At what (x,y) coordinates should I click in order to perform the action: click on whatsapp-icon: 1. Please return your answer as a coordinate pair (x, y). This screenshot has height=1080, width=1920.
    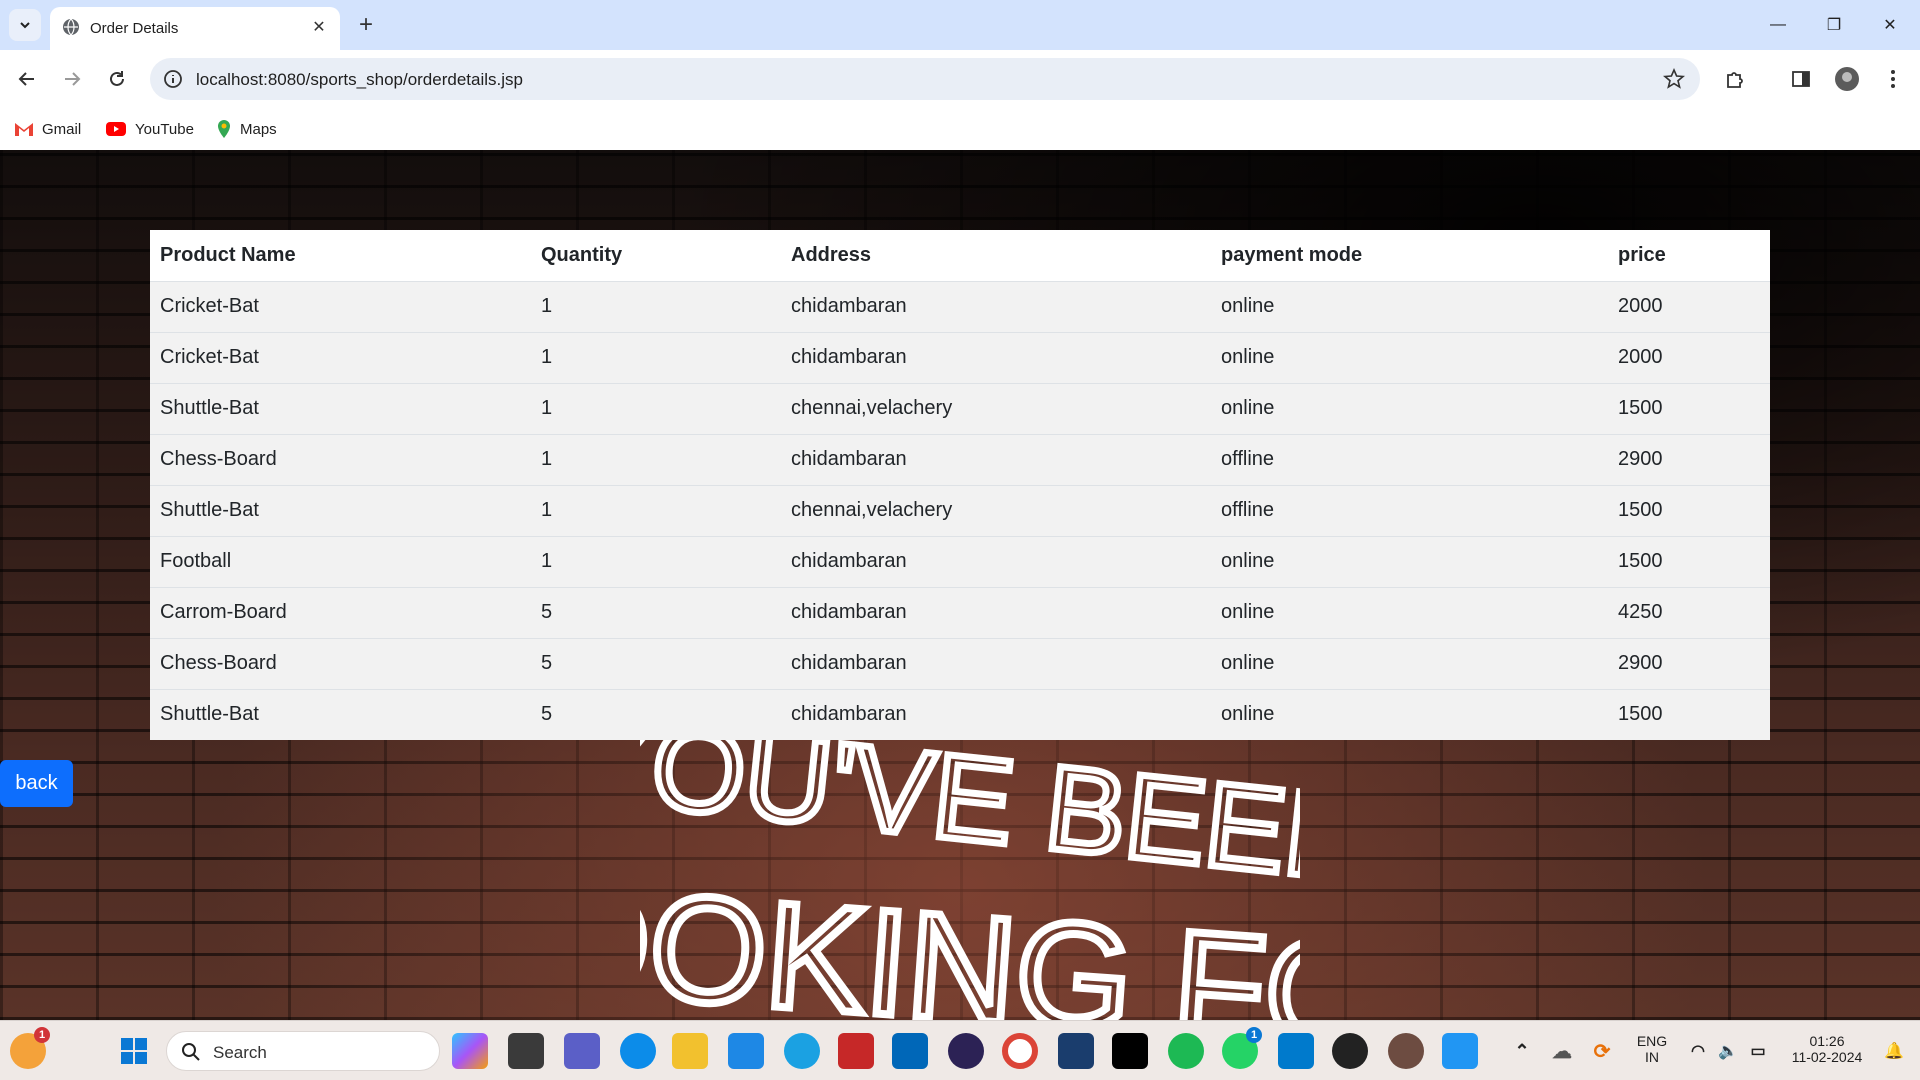
    Looking at the image, I should click on (1242, 1048).